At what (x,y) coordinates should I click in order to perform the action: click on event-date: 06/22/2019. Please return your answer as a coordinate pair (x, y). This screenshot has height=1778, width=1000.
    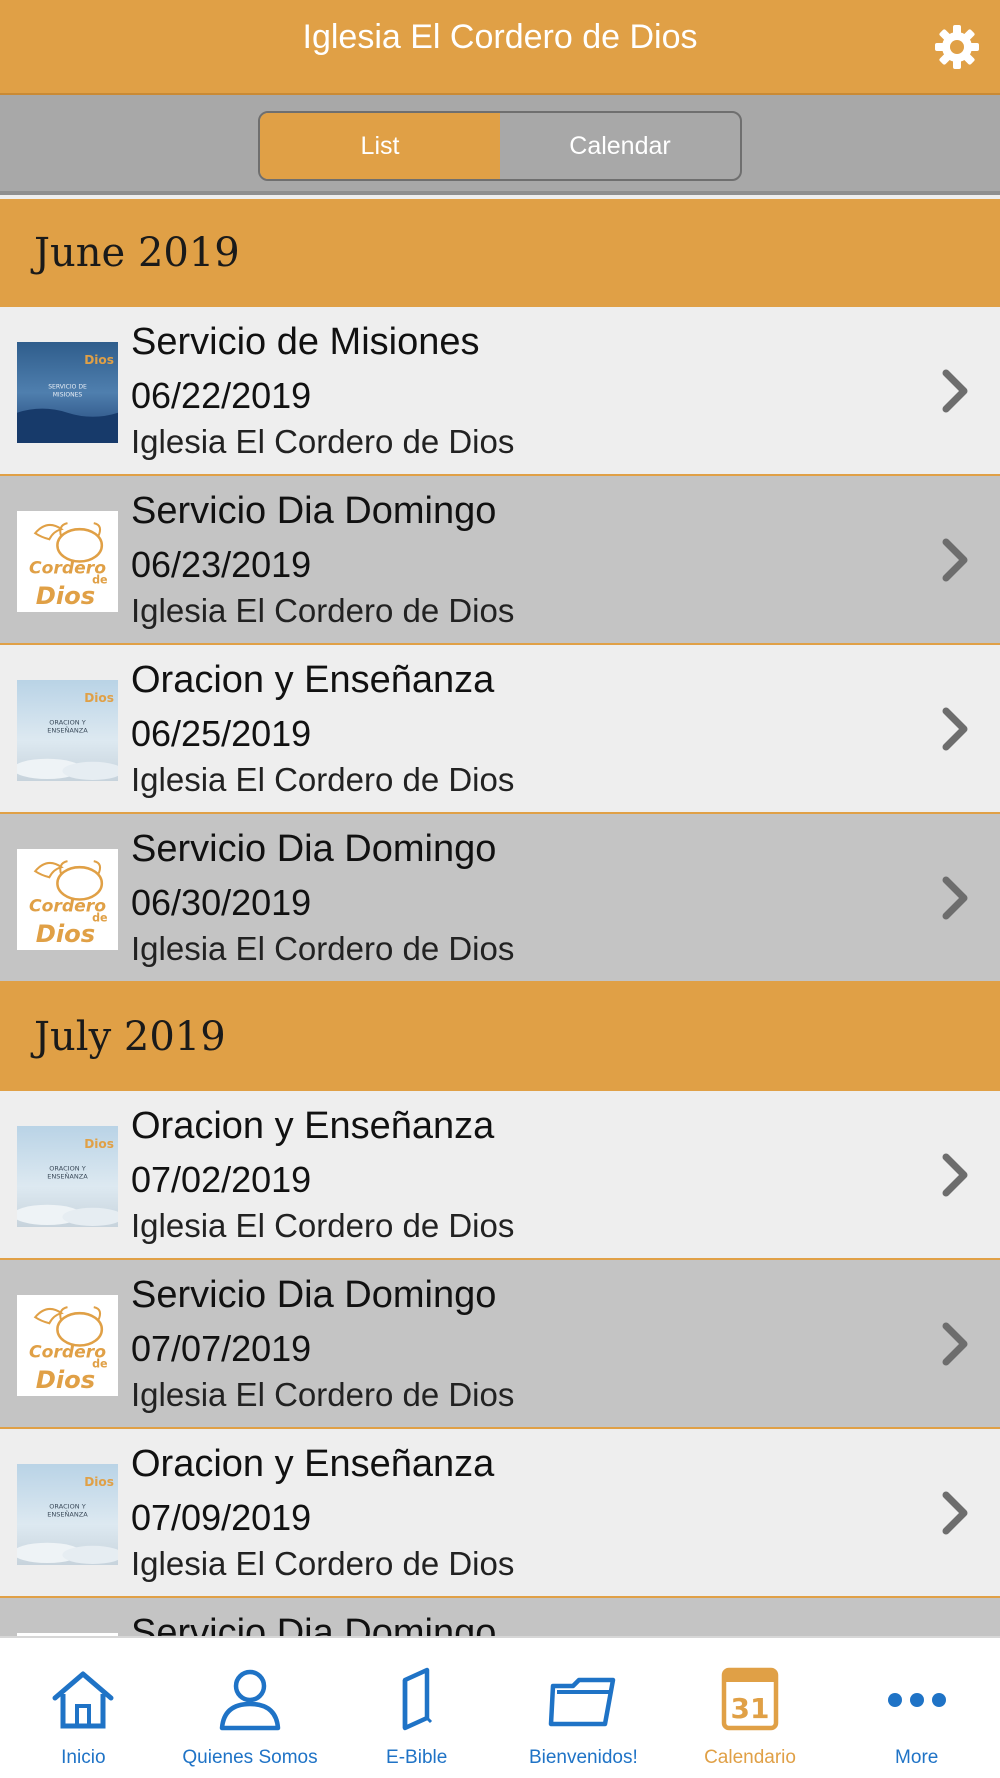
    Looking at the image, I should click on (221, 395).